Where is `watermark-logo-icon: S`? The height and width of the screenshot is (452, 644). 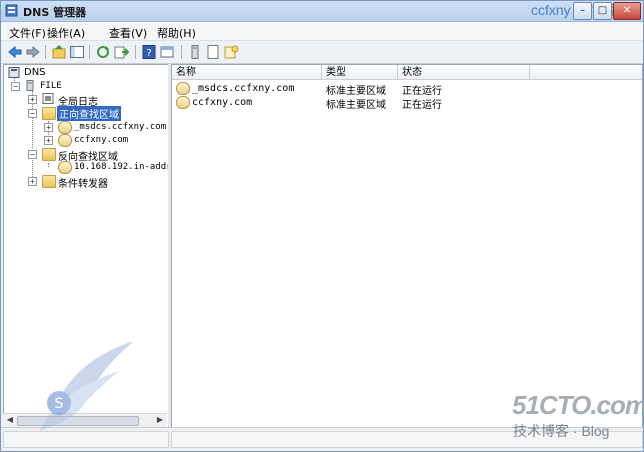 watermark-logo-icon: S is located at coordinates (86, 386).